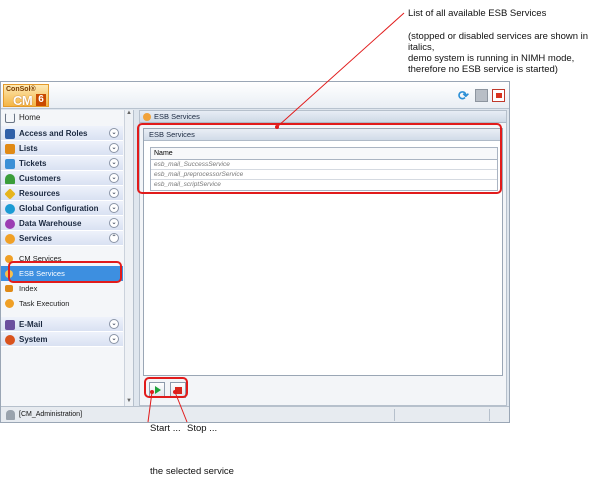  I want to click on sidebar-item-data-warehouse: Data Warehouse ⌄, so click(62, 223).